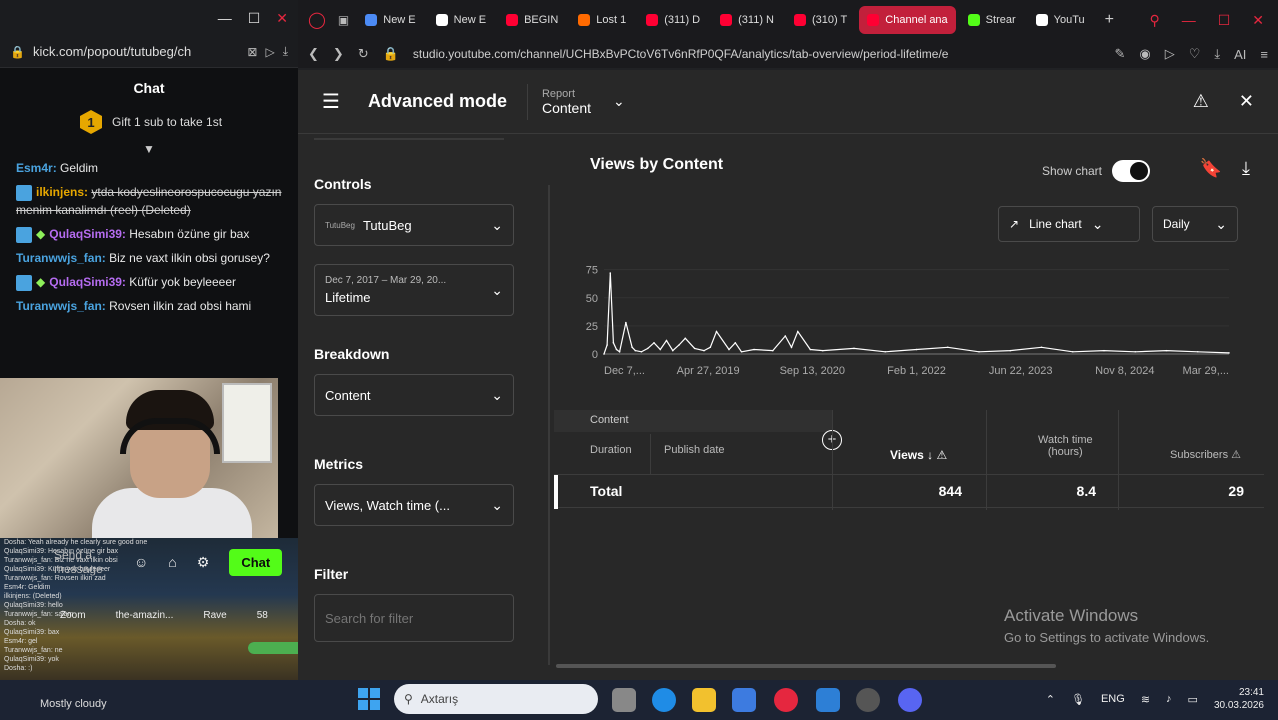 The image size is (1278, 720). I want to click on tab-label: Lost 1, so click(611, 20).